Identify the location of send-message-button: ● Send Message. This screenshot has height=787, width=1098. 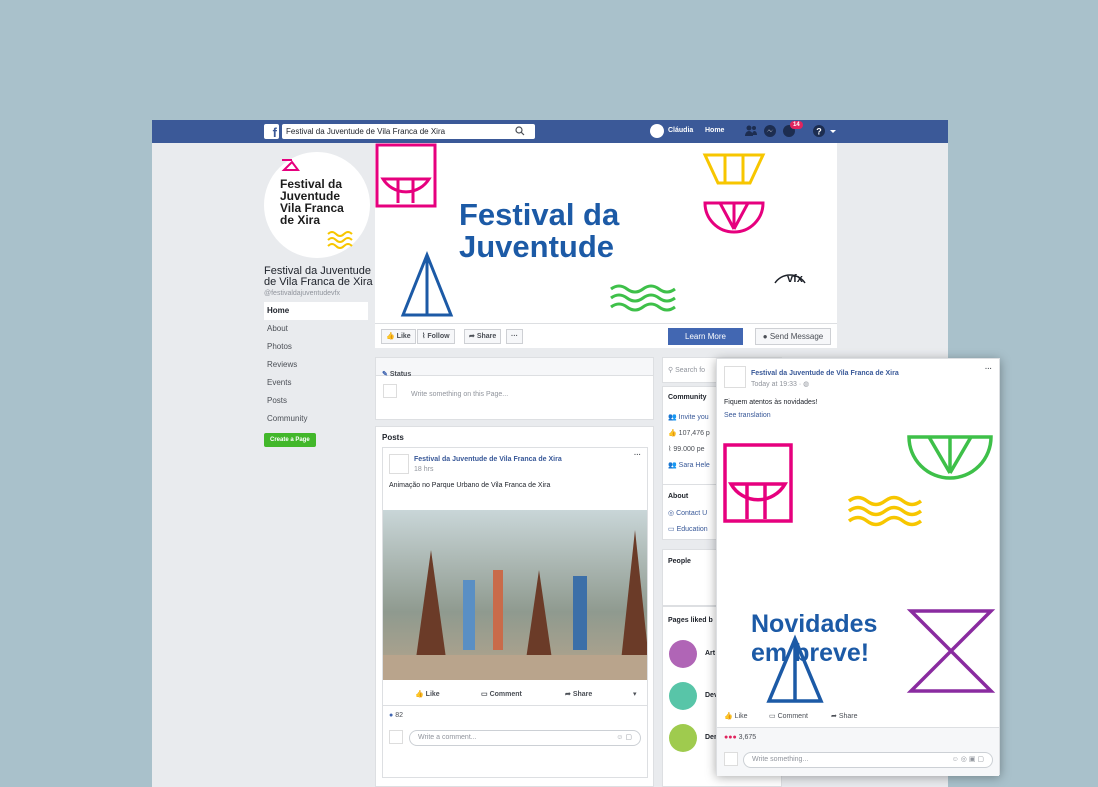
(793, 336).